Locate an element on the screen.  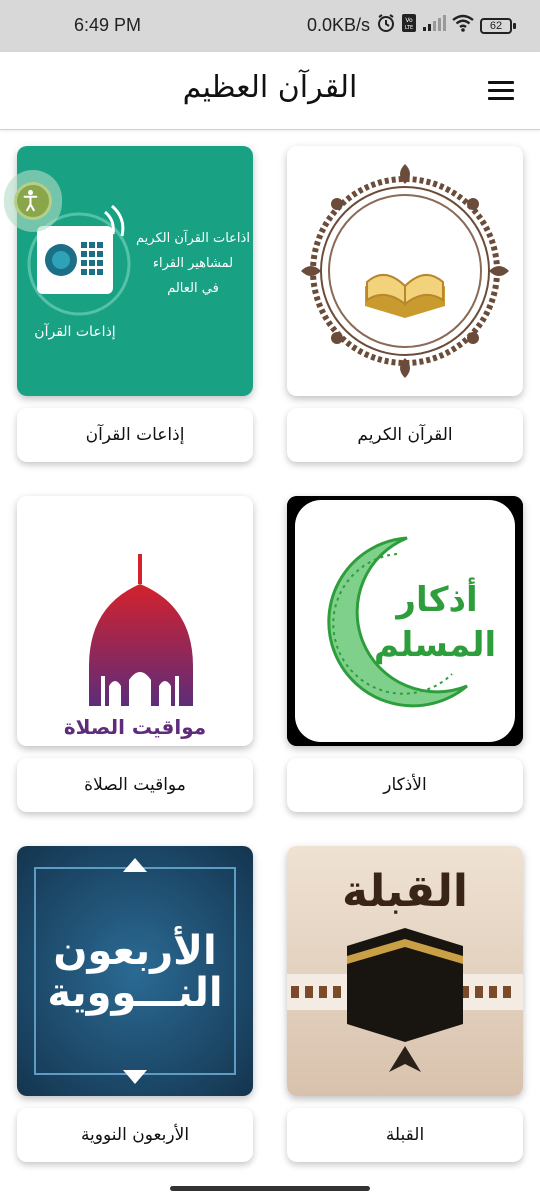
mosque-image: مواقيت الصلاة is located at coordinates (135, 621).